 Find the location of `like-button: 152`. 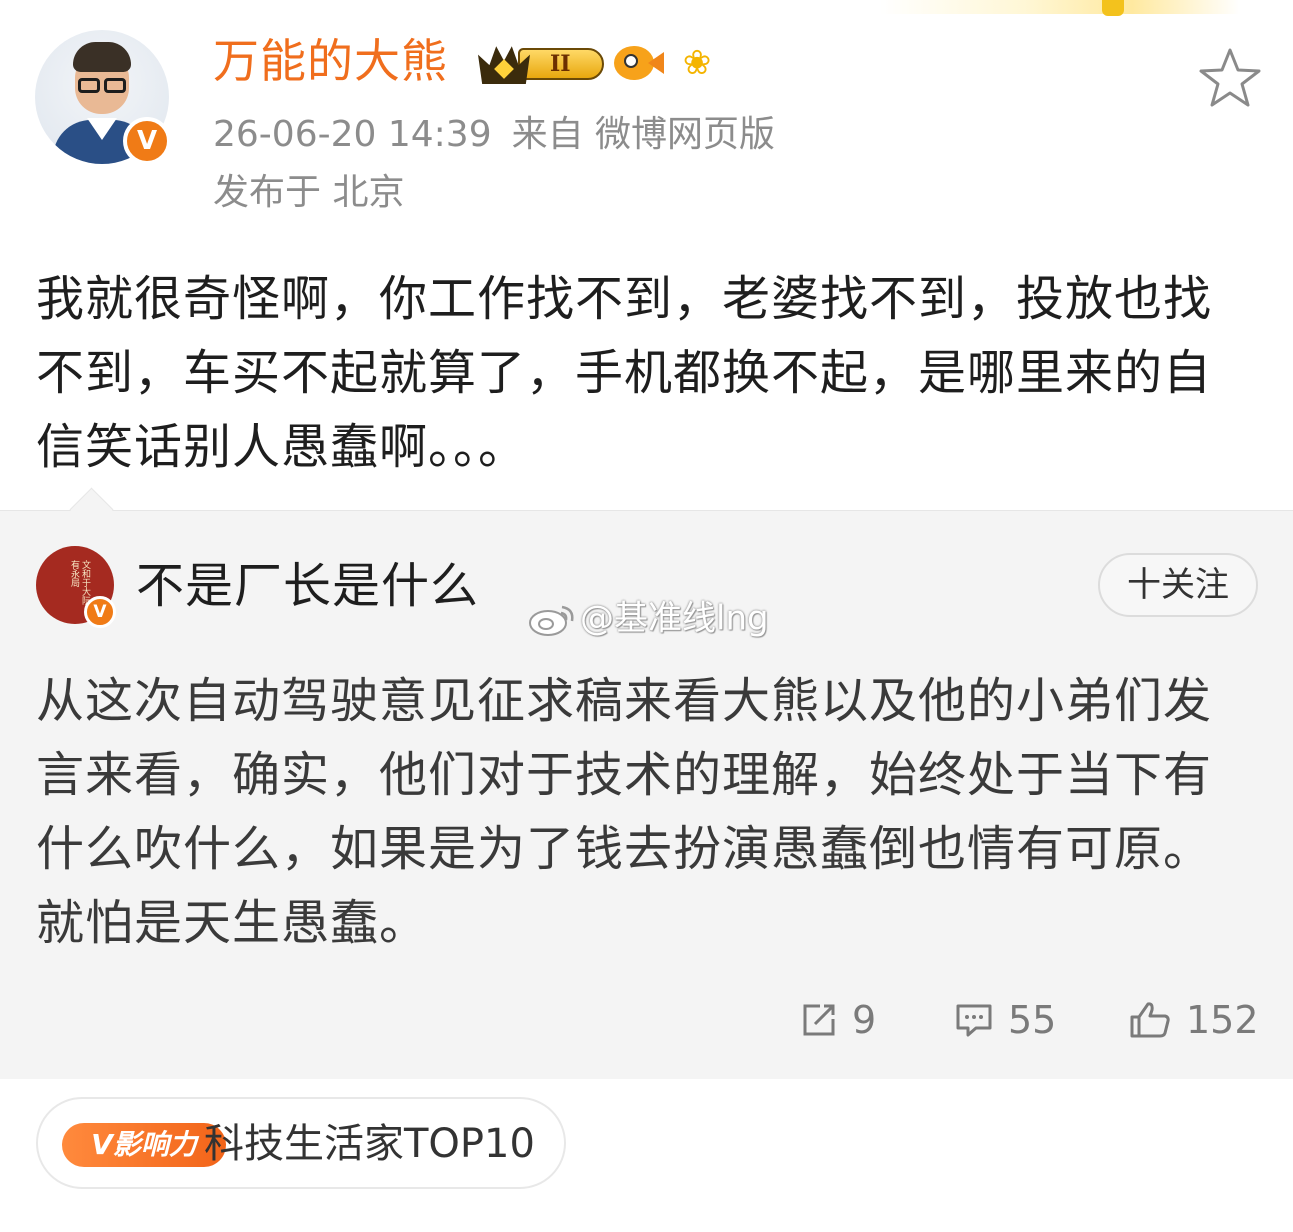

like-button: 152 is located at coordinates (1193, 1017).